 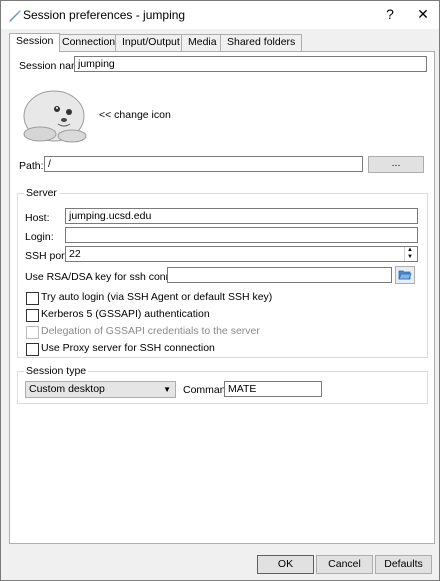 I want to click on session-type-selected: Custom desktop, so click(x=67, y=389).